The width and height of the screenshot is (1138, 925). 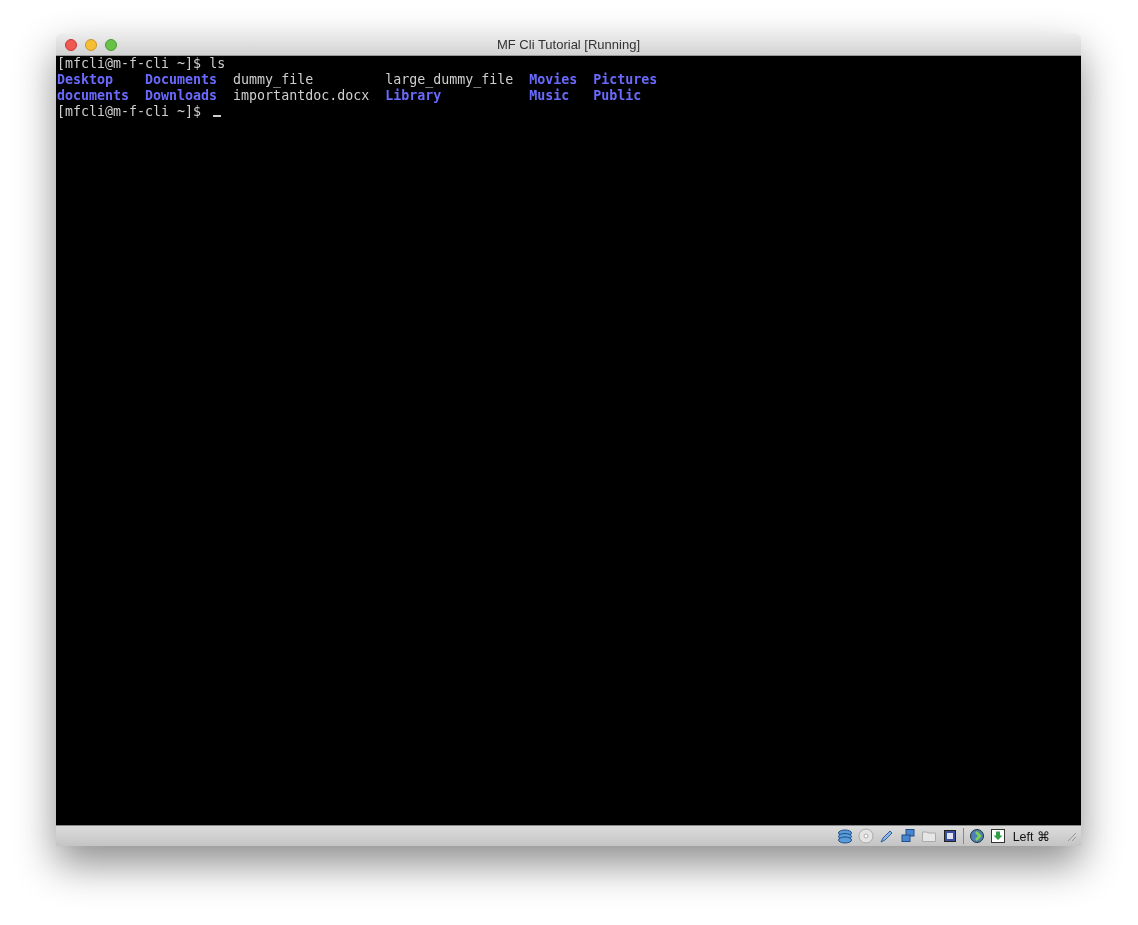 I want to click on directory-name: Desktop, so click(x=86, y=80).